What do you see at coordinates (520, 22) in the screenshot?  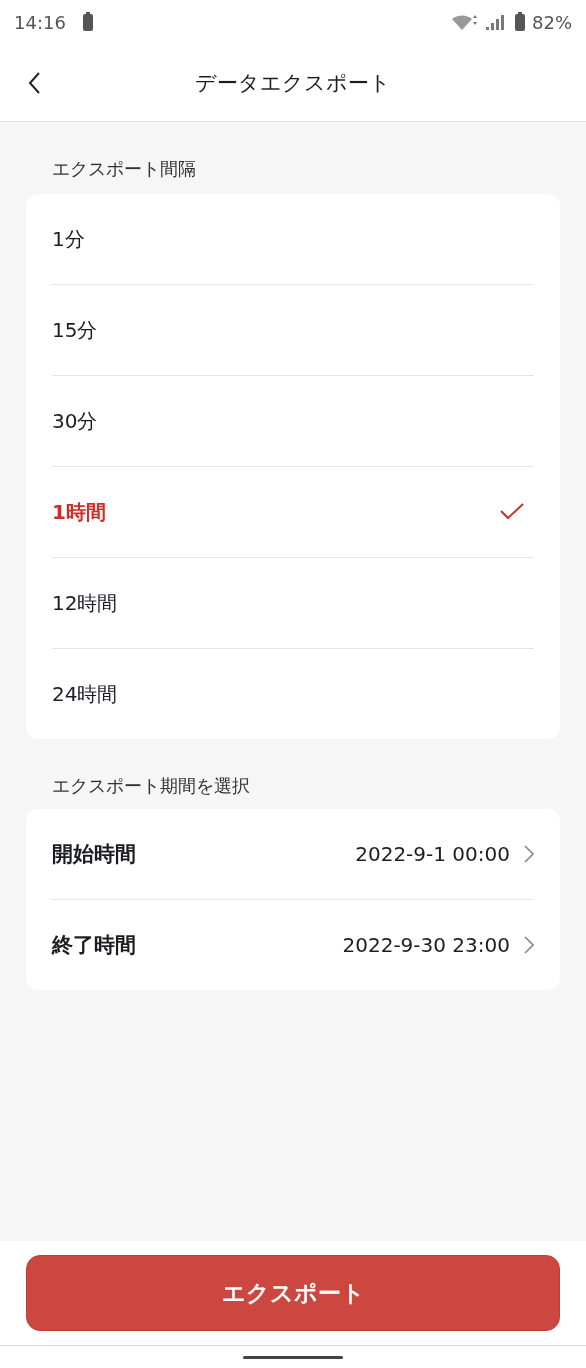 I see `battery-icon` at bounding box center [520, 22].